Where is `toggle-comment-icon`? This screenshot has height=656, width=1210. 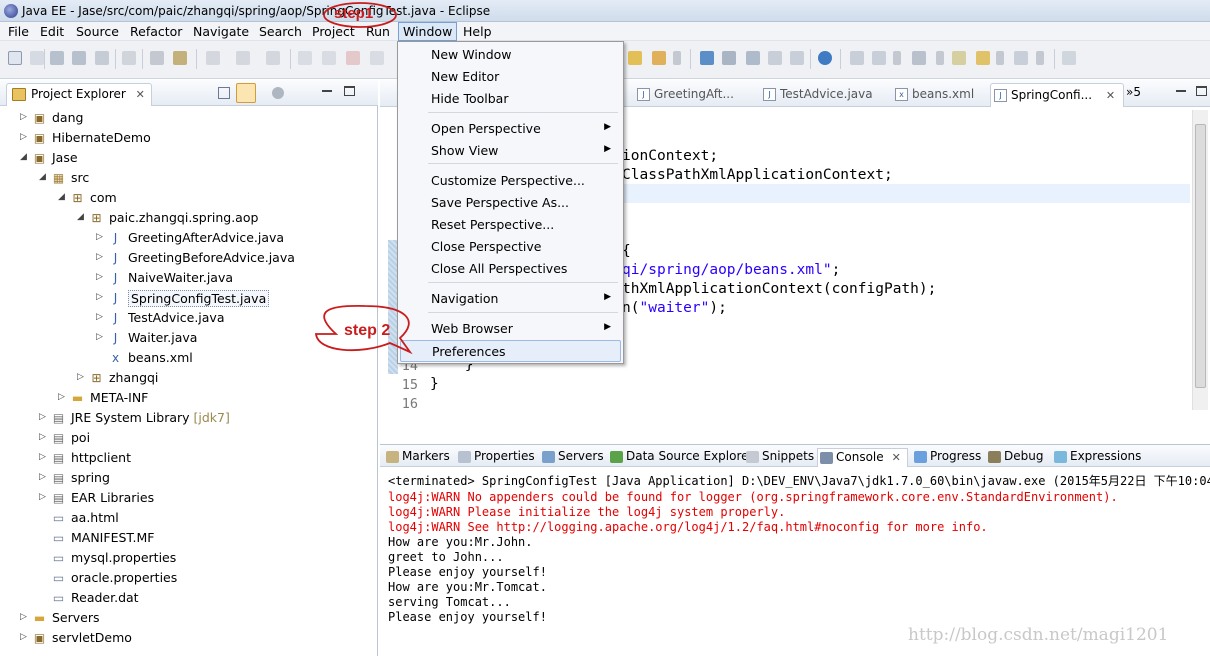
toggle-comment-icon is located at coordinates (157, 58).